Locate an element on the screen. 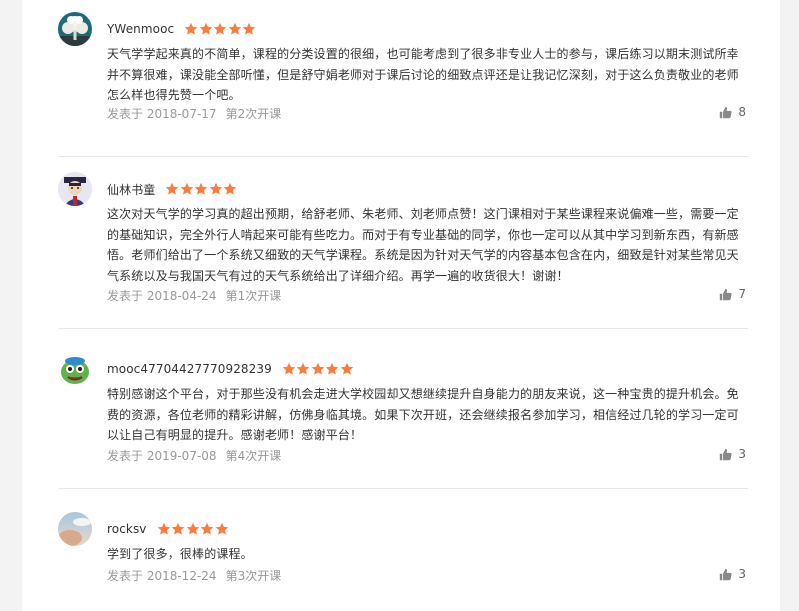 This screenshot has height=611, width=799. review-meta: 发表于 2018-04-24 第1次开课 is located at coordinates (194, 295).